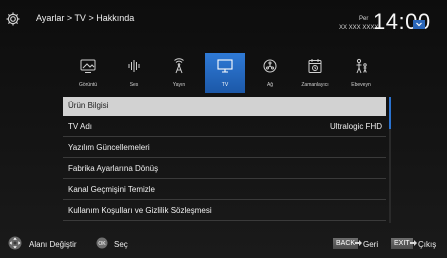 This screenshot has width=447, height=258. What do you see at coordinates (179, 85) in the screenshot?
I see `tab-broadcast-label: Yayın` at bounding box center [179, 85].